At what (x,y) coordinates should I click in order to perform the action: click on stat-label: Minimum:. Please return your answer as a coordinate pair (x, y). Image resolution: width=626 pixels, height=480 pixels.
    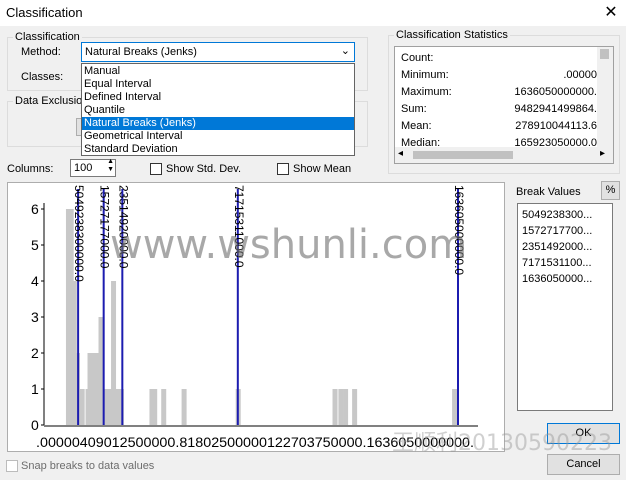
    Looking at the image, I should click on (425, 75).